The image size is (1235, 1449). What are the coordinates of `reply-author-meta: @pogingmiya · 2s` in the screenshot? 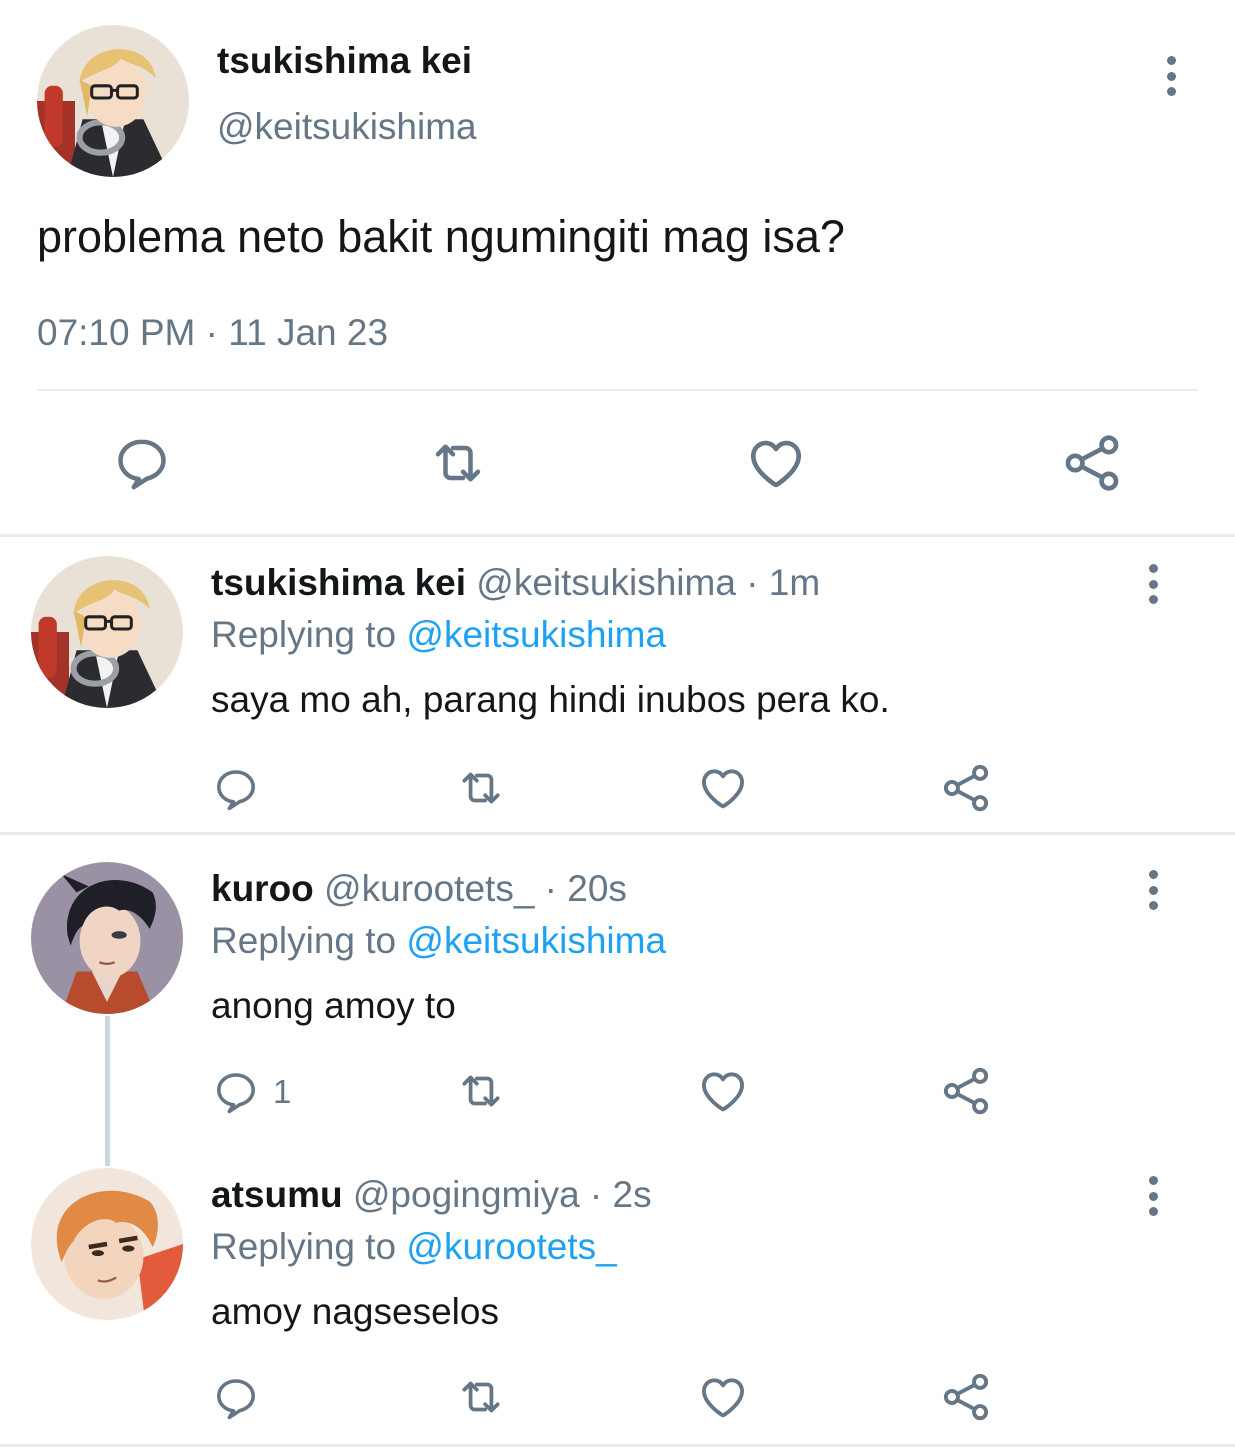 It's located at (497, 1194).